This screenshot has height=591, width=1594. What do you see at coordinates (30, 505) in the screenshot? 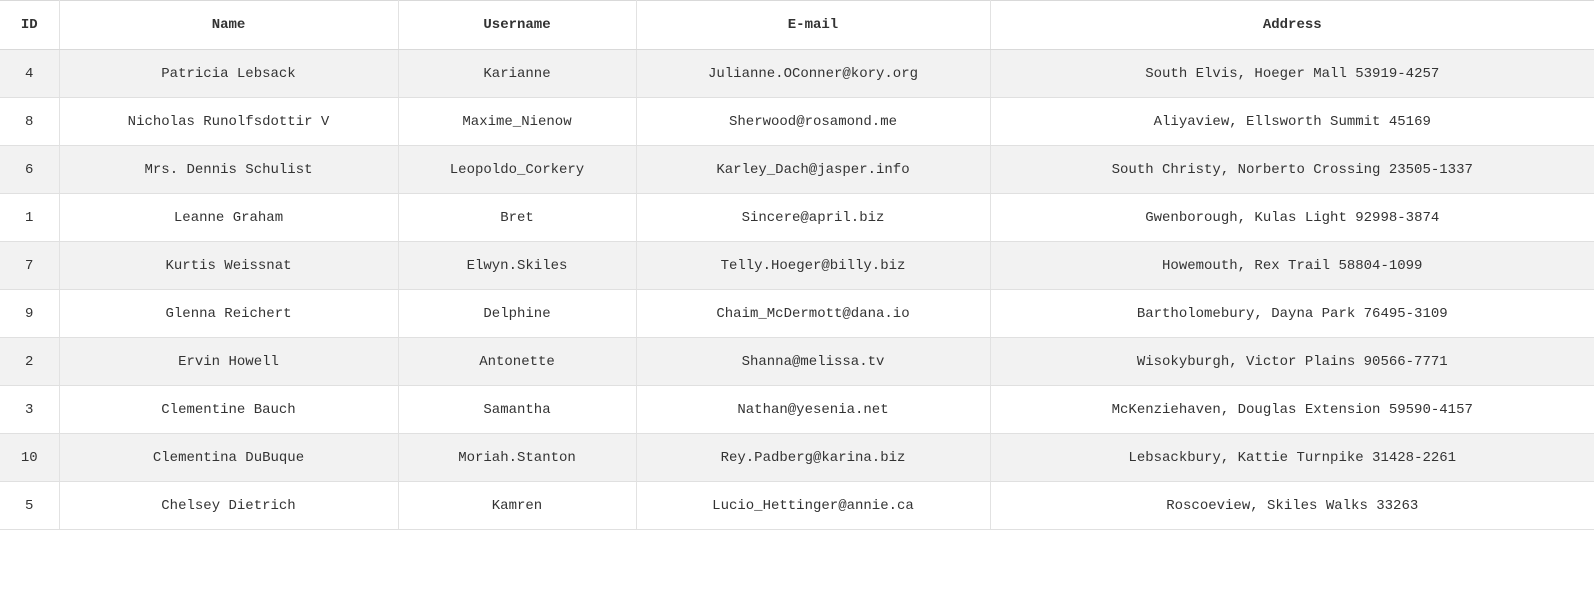
I see `cell-id: 5` at bounding box center [30, 505].